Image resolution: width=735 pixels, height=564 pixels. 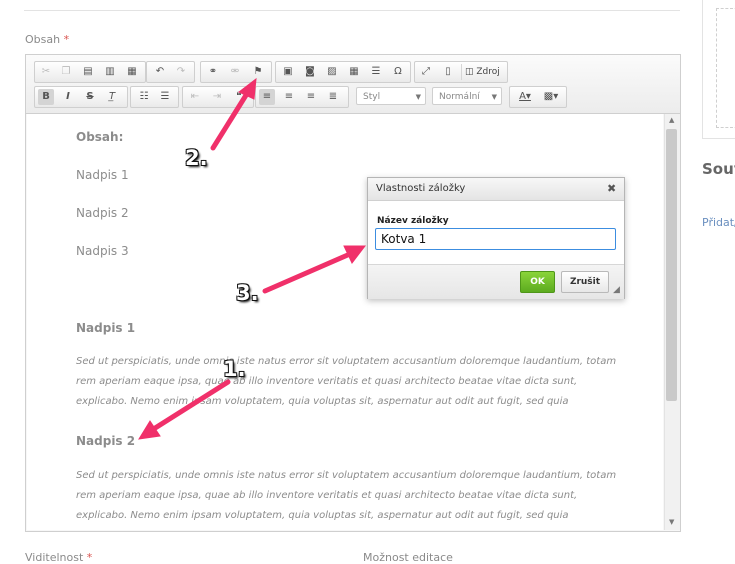 What do you see at coordinates (551, 97) in the screenshot?
I see `bg-color-icon: ▩▾` at bounding box center [551, 97].